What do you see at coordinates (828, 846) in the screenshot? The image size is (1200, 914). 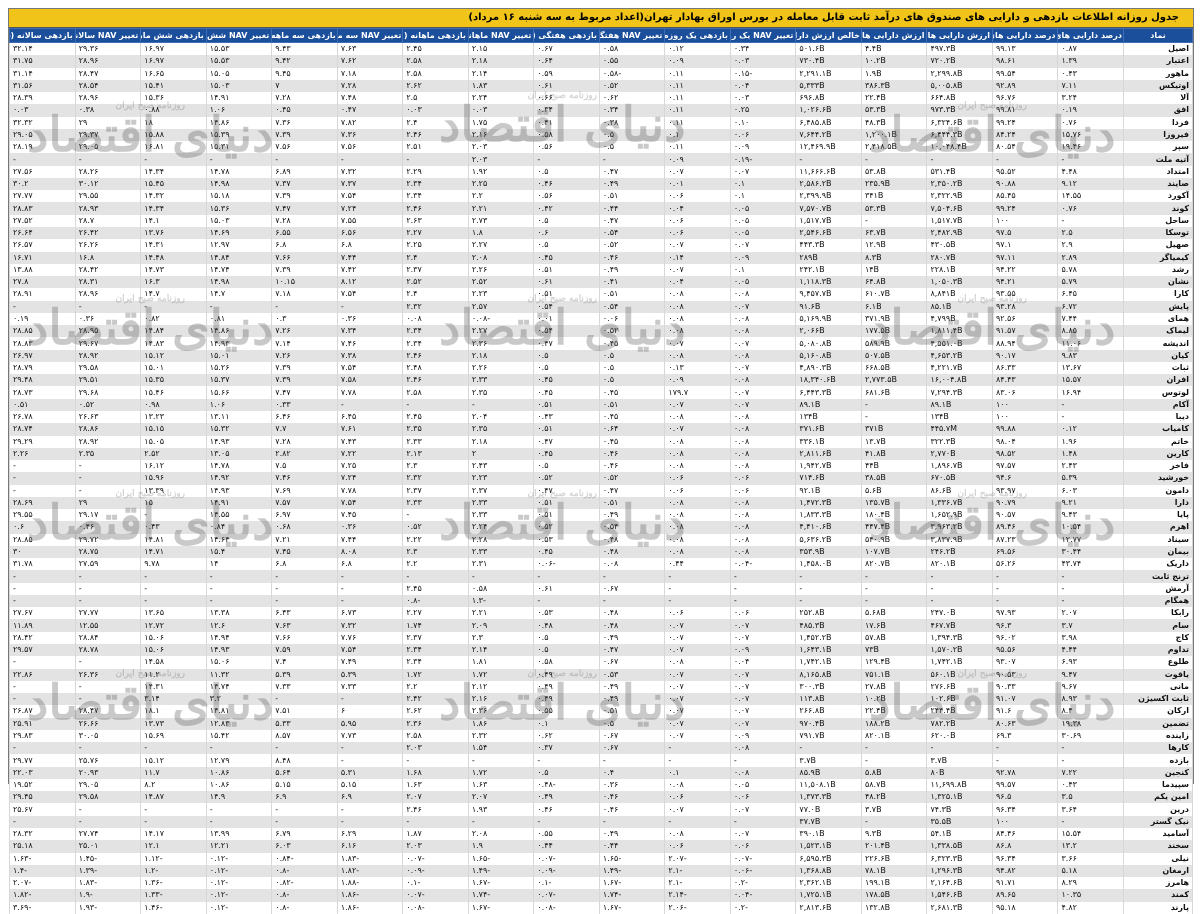 I see `value-cell: ۱,۵۲۳.۱B` at bounding box center [828, 846].